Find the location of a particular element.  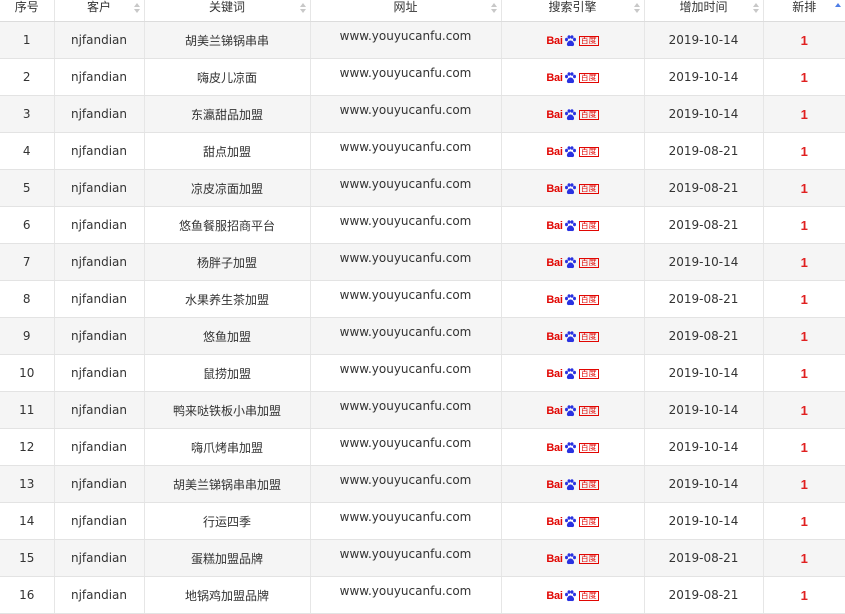

cell-index: 13 is located at coordinates (27, 484).